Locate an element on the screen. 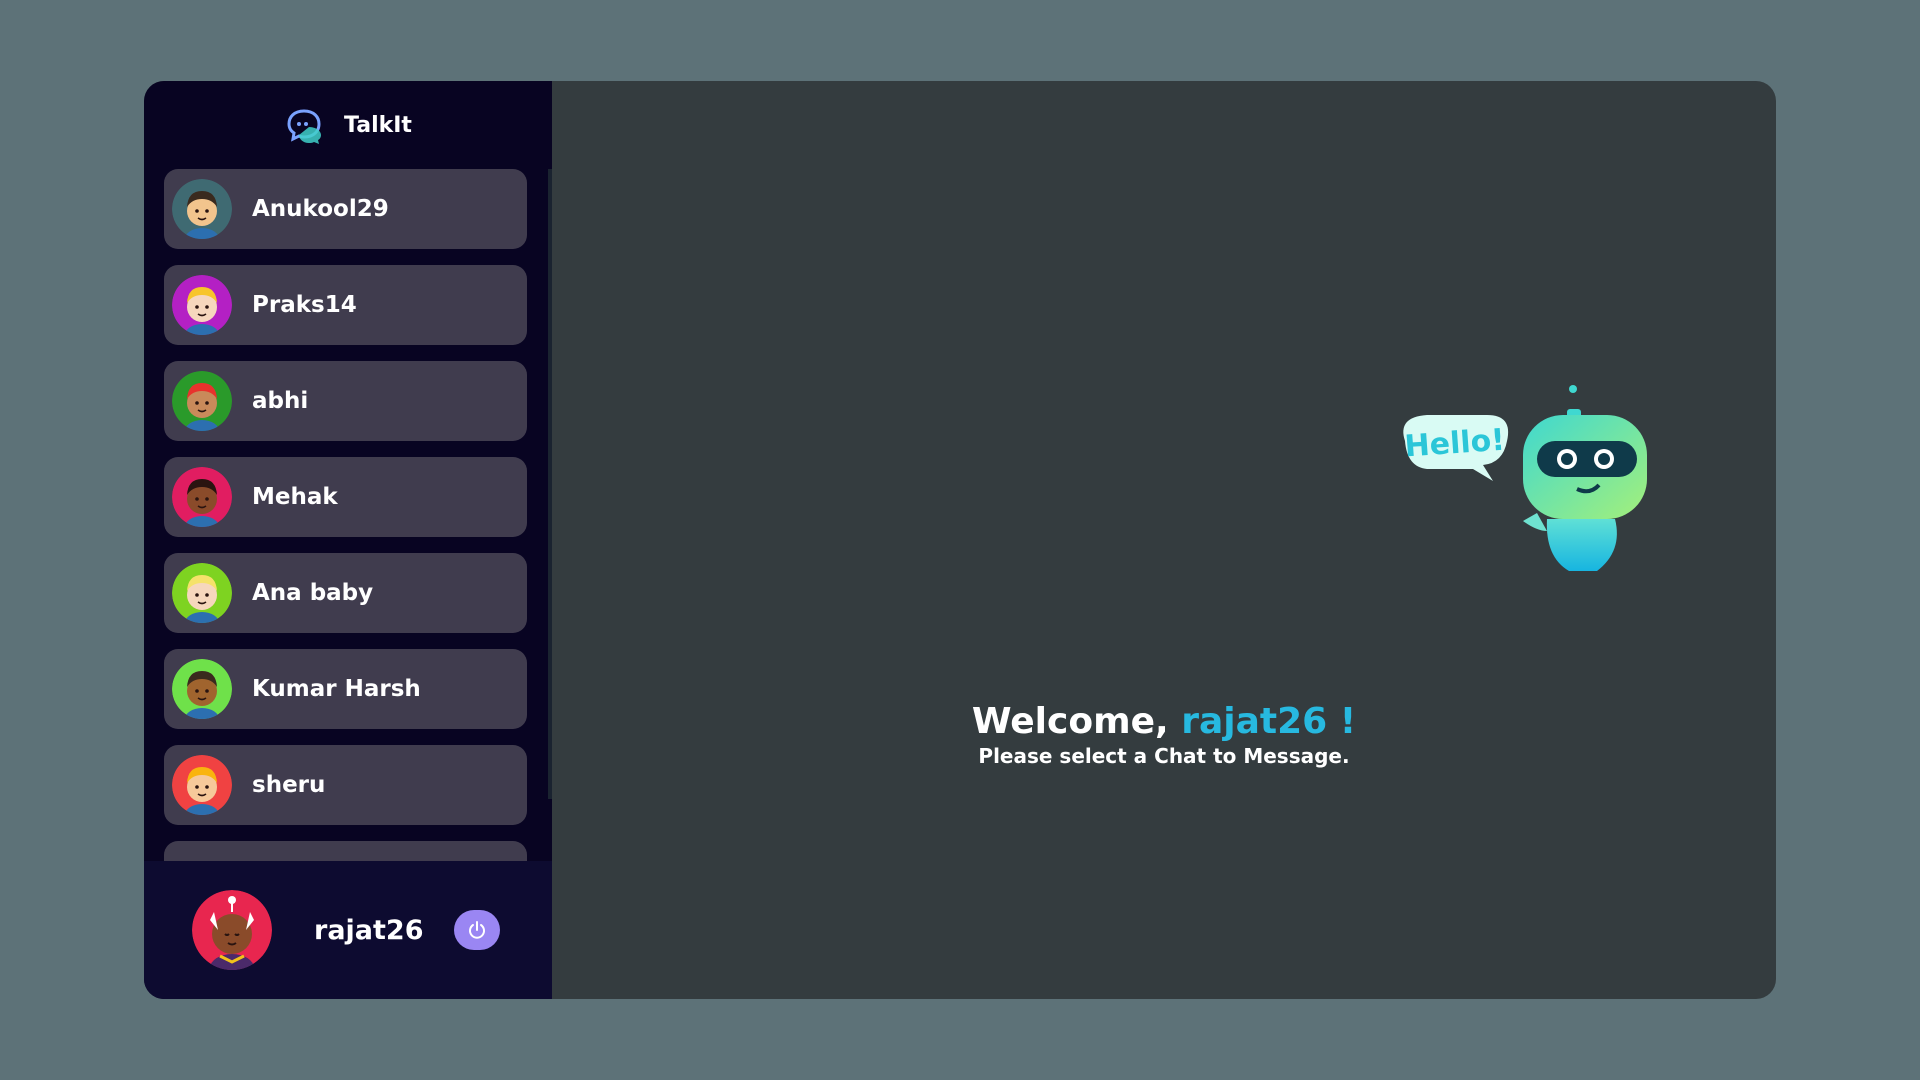  power-icon is located at coordinates (477, 930).